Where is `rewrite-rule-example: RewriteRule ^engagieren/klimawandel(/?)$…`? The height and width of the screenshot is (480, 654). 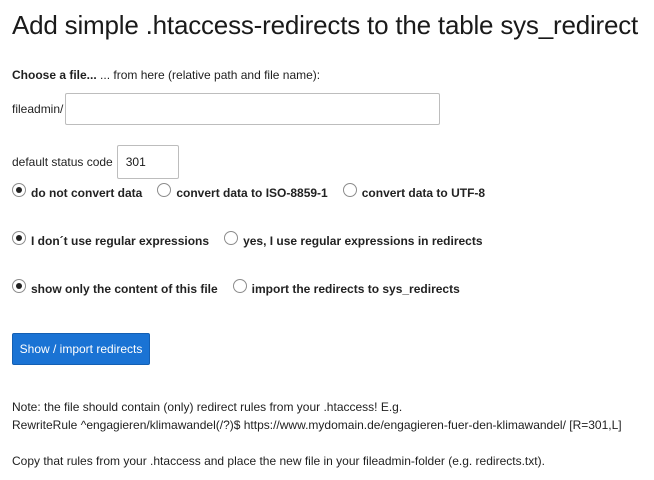 rewrite-rule-example: RewriteRule ^engagieren/klimawandel(/?)$… is located at coordinates (317, 425).